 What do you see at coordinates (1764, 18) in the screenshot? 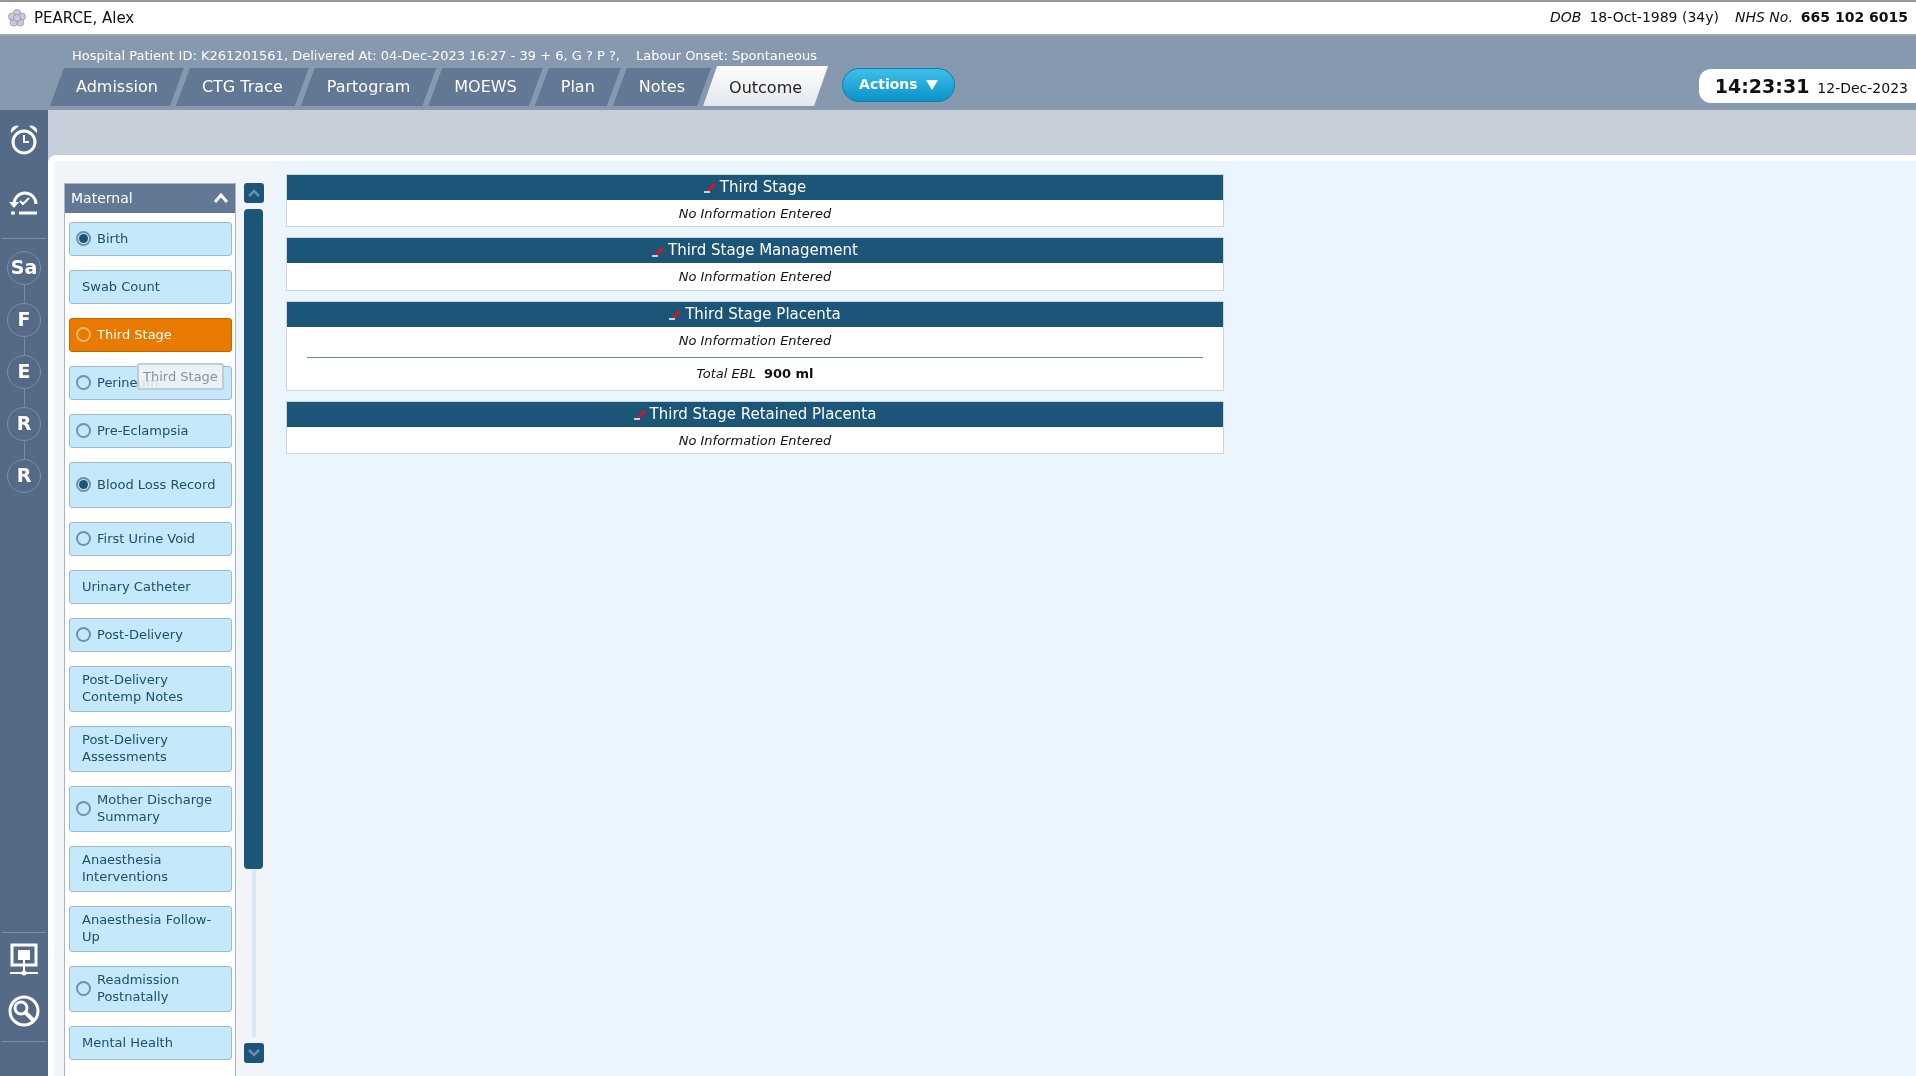
I see `nhs-label: NHS No.` at bounding box center [1764, 18].